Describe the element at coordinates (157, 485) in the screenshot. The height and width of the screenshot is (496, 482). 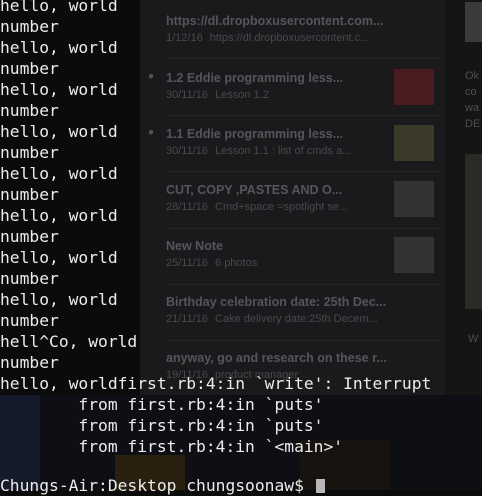
I see `shell-prompt: Chungs-Air:Desktop chungsoonaw$` at that location.